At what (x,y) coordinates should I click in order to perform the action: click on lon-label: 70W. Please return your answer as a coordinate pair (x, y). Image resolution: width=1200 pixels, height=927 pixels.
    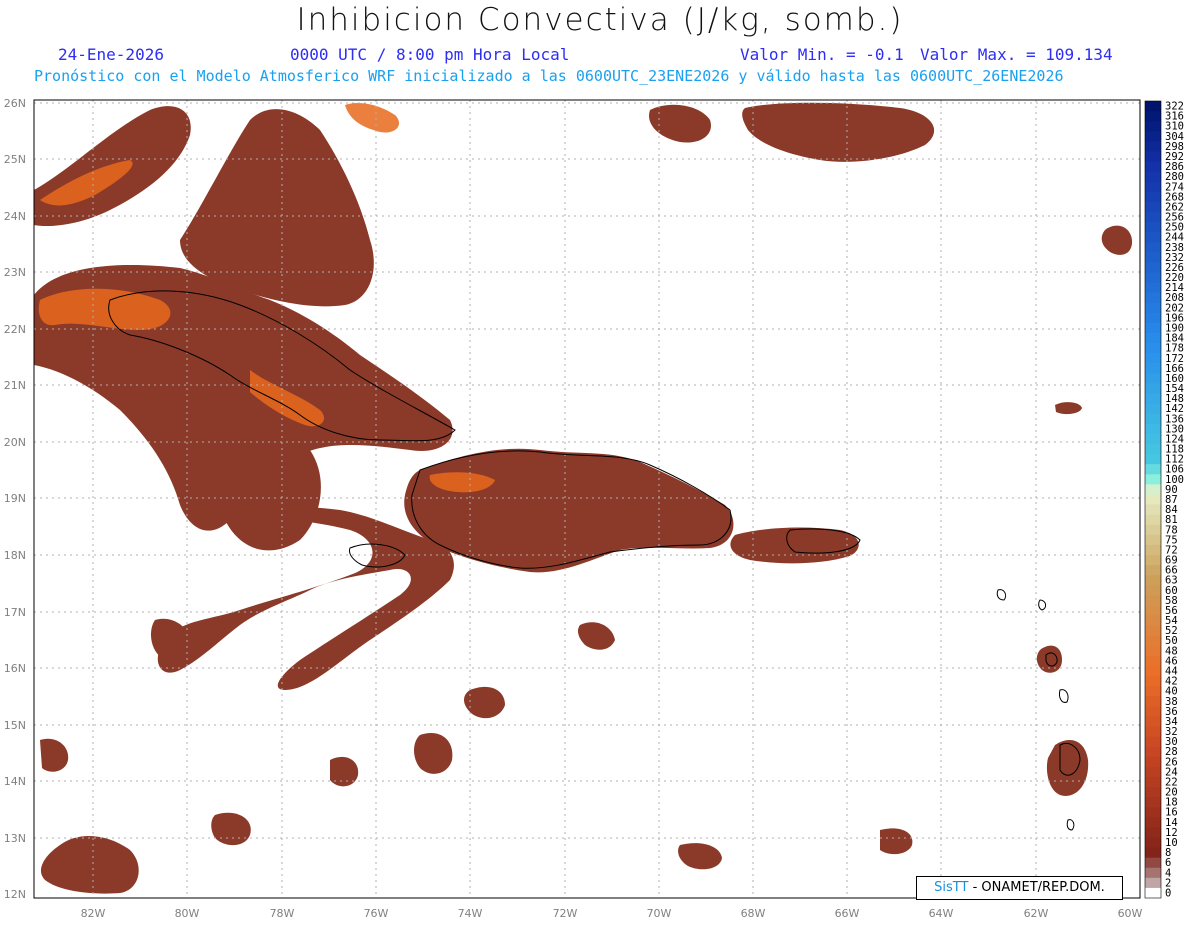
    Looking at the image, I should click on (659, 913).